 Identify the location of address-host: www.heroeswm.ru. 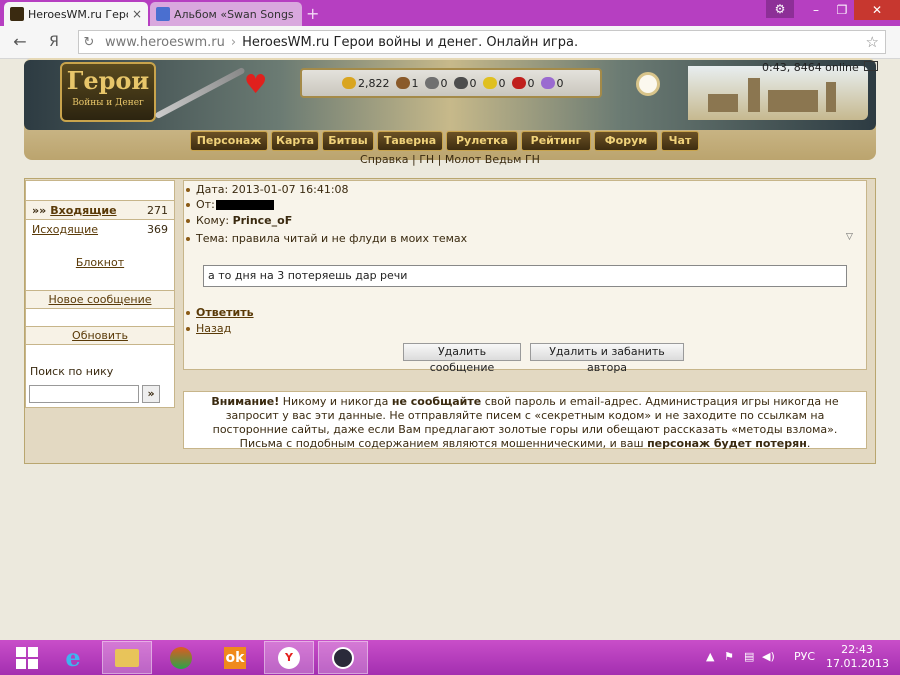
(165, 42).